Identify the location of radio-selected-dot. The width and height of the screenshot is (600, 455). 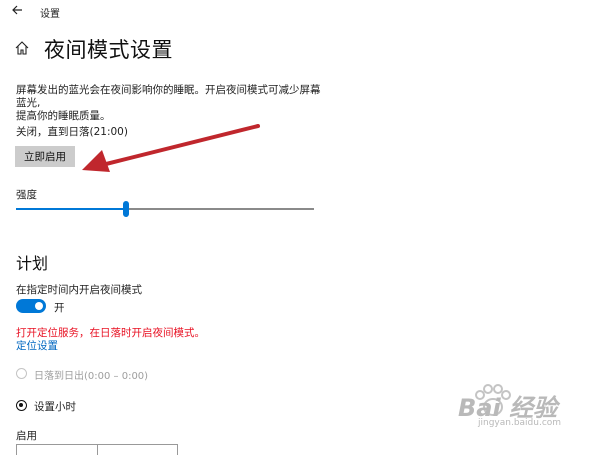
(21, 405).